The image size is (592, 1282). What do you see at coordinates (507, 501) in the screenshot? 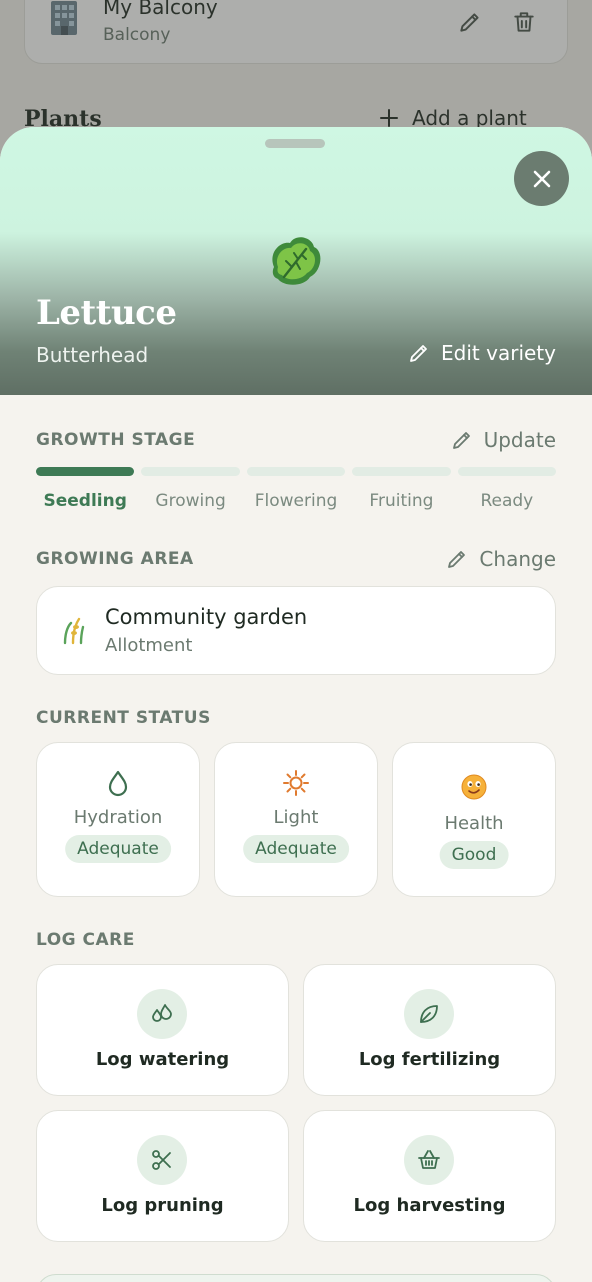
I see `stage-label-ready: Ready` at bounding box center [507, 501].